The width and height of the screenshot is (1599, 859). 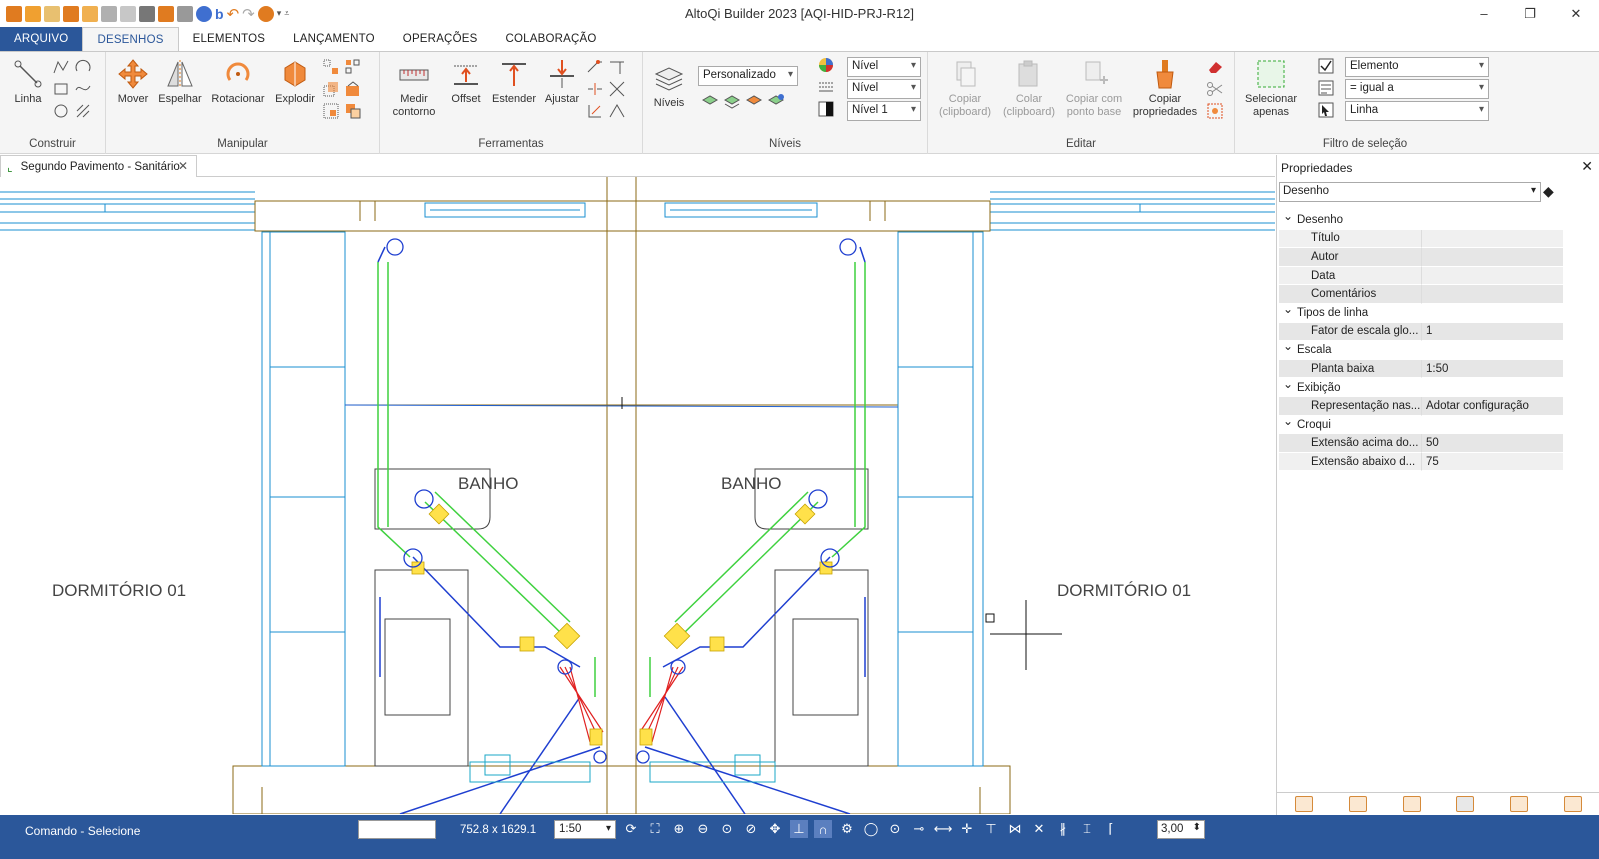 What do you see at coordinates (1094, 88) in the screenshot?
I see `copiar-ponto-base-button: Copiar com ponto base` at bounding box center [1094, 88].